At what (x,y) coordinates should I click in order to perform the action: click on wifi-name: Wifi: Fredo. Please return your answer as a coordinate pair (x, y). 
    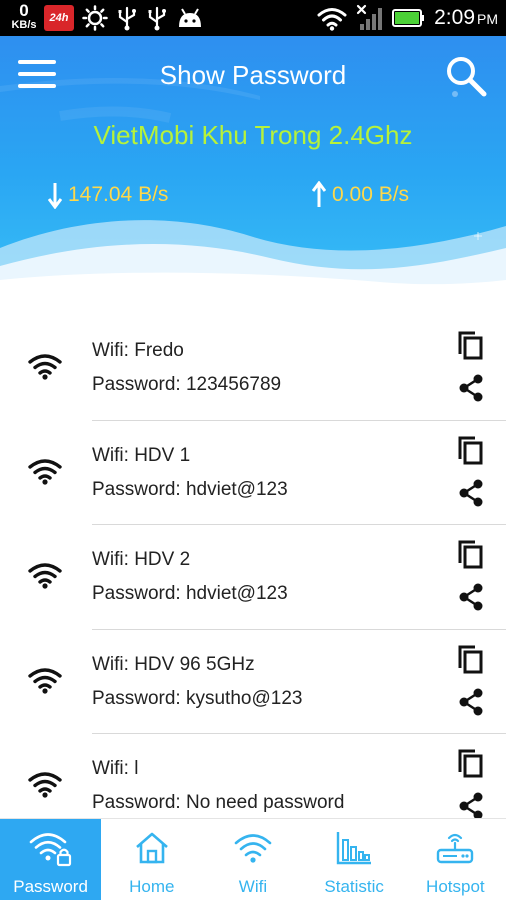
    Looking at the image, I should click on (138, 350).